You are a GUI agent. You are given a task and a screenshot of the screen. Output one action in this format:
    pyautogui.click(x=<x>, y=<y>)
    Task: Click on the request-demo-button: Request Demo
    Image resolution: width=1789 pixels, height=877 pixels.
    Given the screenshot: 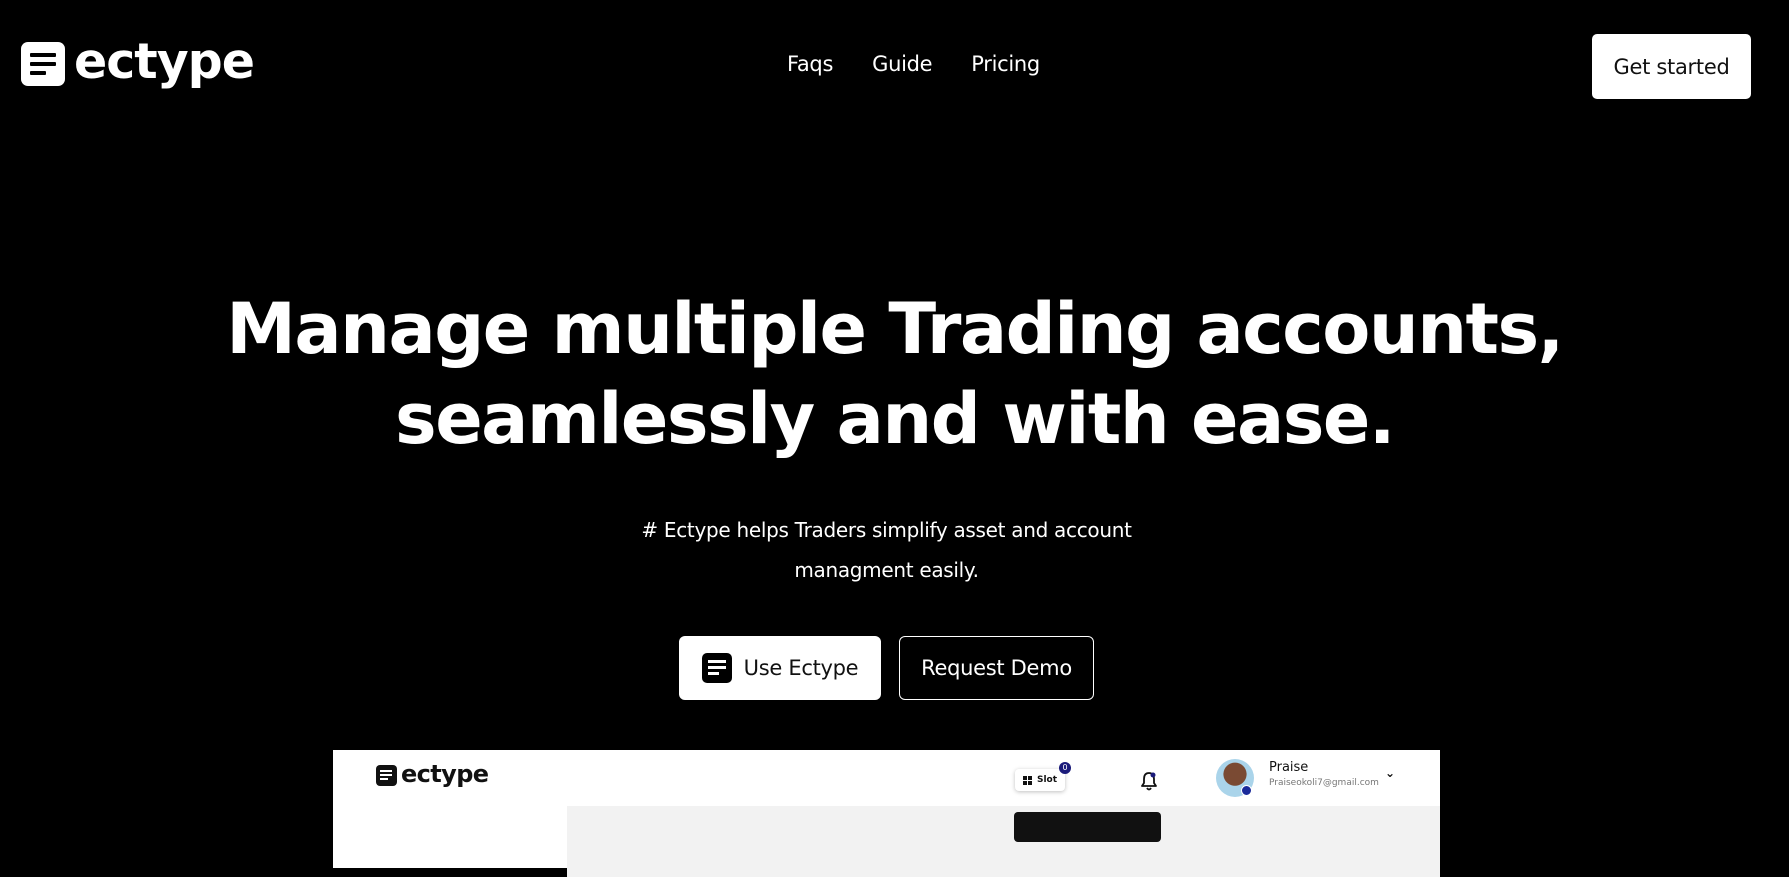 What is the action you would take?
    pyautogui.click(x=996, y=668)
    